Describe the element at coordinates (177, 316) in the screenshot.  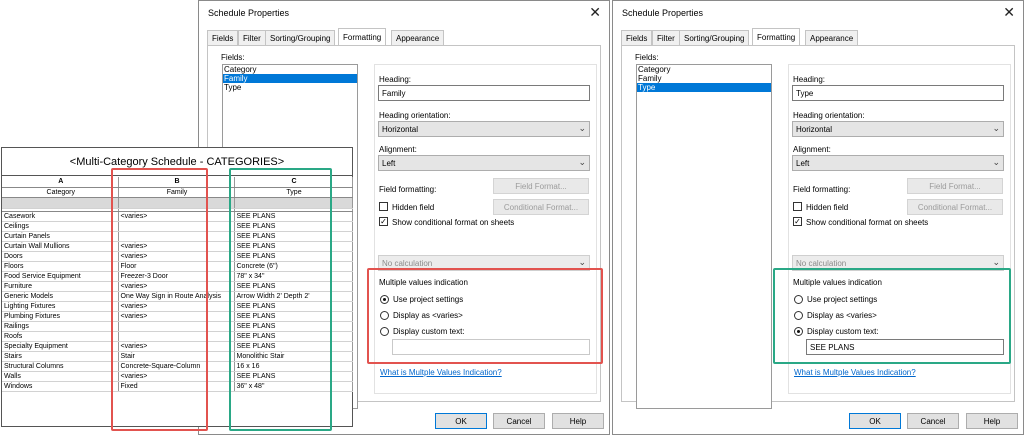
I see `table-row: Plumbing Fixtures <varies> SEE PLANS` at that location.